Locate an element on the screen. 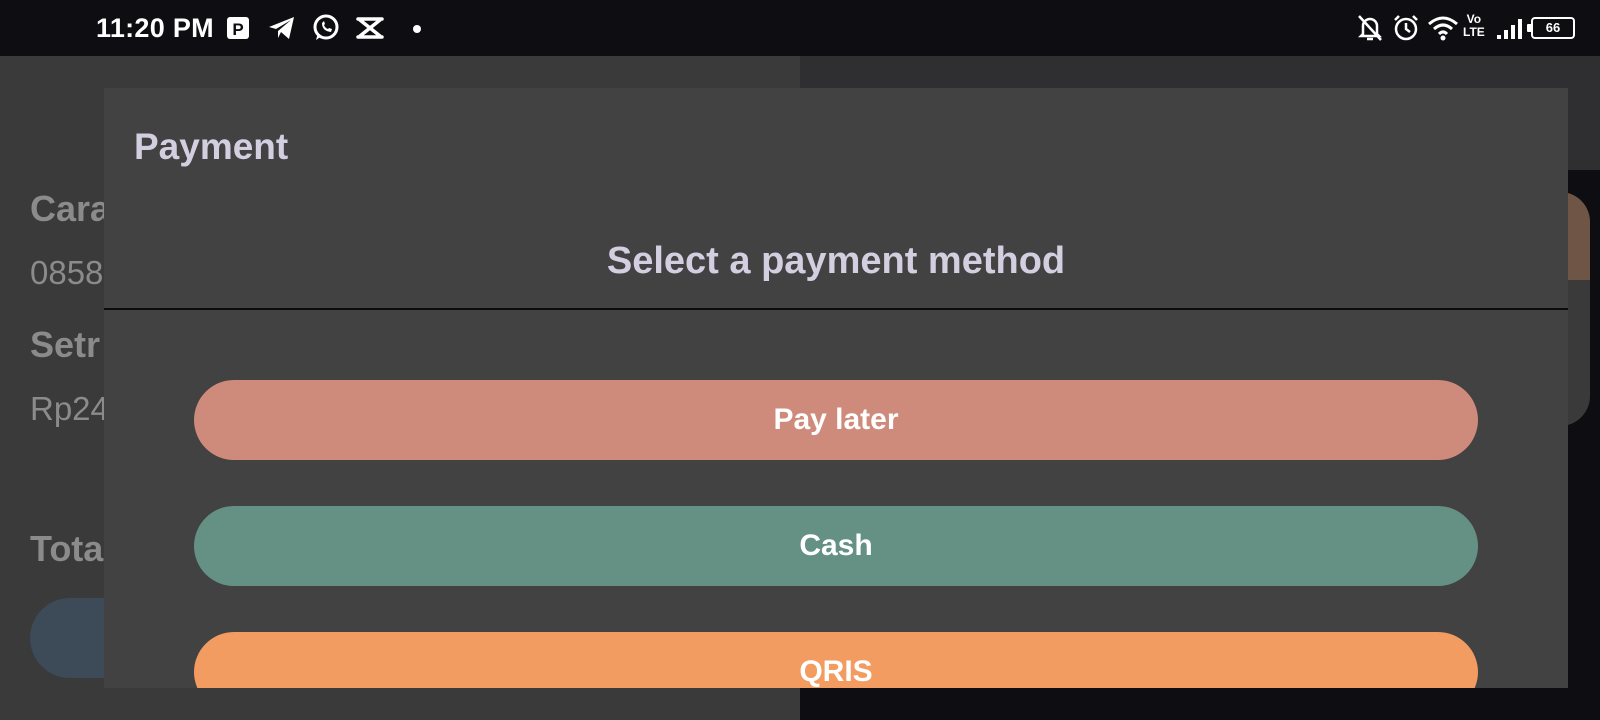 The image size is (1600, 720). background-value-phone: 0858 is located at coordinates (67, 272).